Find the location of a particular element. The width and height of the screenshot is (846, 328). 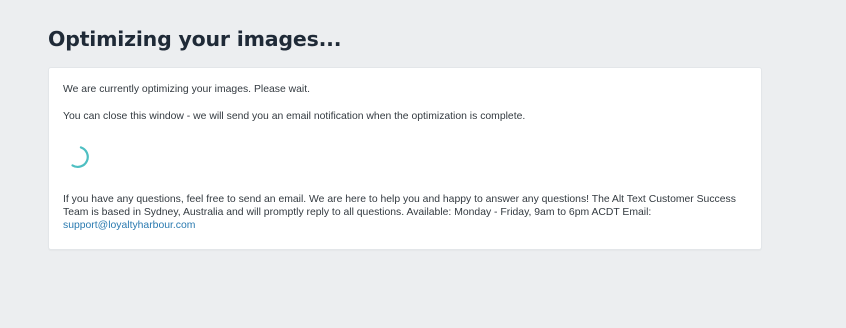

spinner-arc is located at coordinates (80, 157).